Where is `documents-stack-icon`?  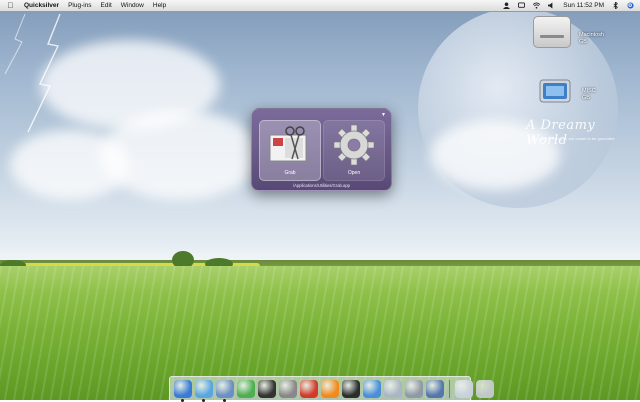 documents-stack-icon is located at coordinates (464, 388).